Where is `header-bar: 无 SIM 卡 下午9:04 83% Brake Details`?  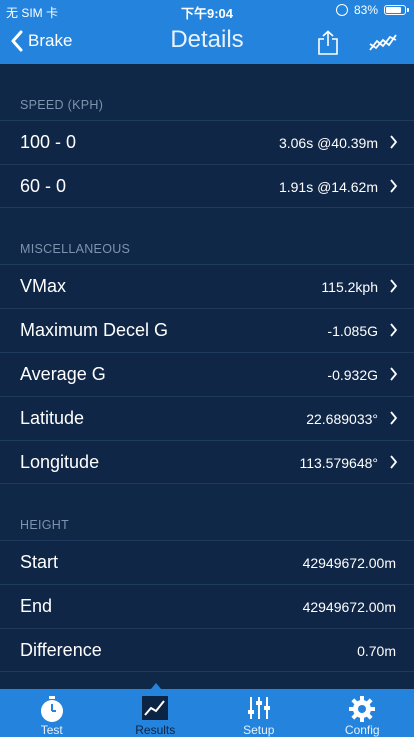 header-bar: 无 SIM 卡 下午9:04 83% Brake Details is located at coordinates (207, 32).